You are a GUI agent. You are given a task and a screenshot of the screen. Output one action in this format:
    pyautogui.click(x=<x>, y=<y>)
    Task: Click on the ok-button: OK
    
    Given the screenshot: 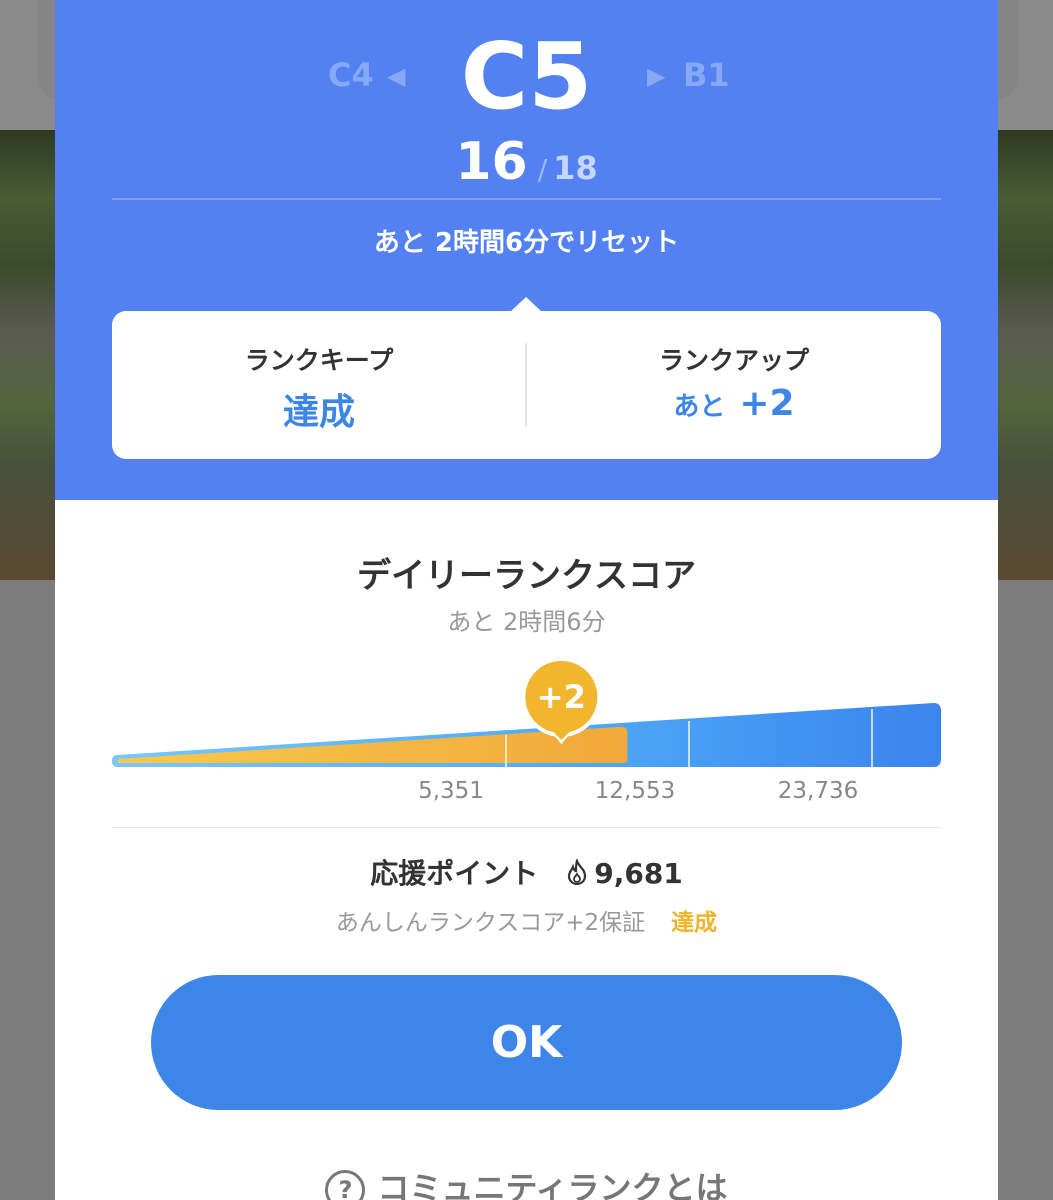 What is the action you would take?
    pyautogui.click(x=526, y=1042)
    